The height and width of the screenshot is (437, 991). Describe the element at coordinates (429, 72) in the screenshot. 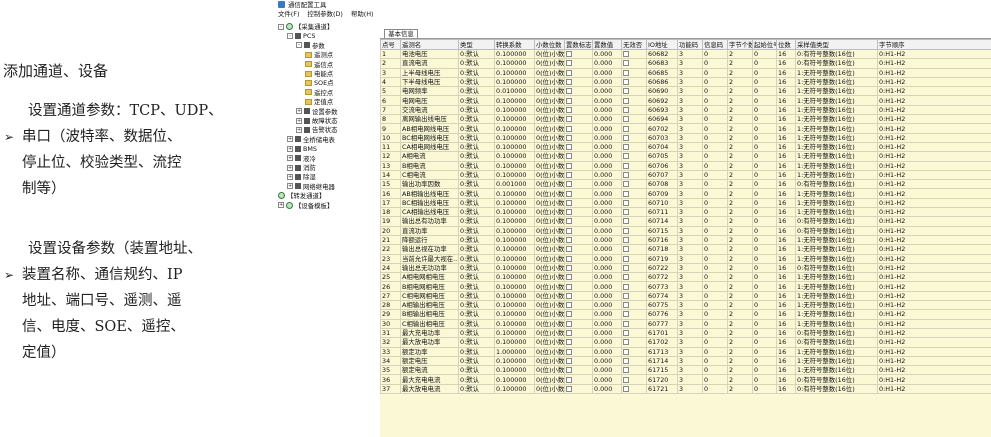

I see `table-cell: 上半母线电压` at that location.